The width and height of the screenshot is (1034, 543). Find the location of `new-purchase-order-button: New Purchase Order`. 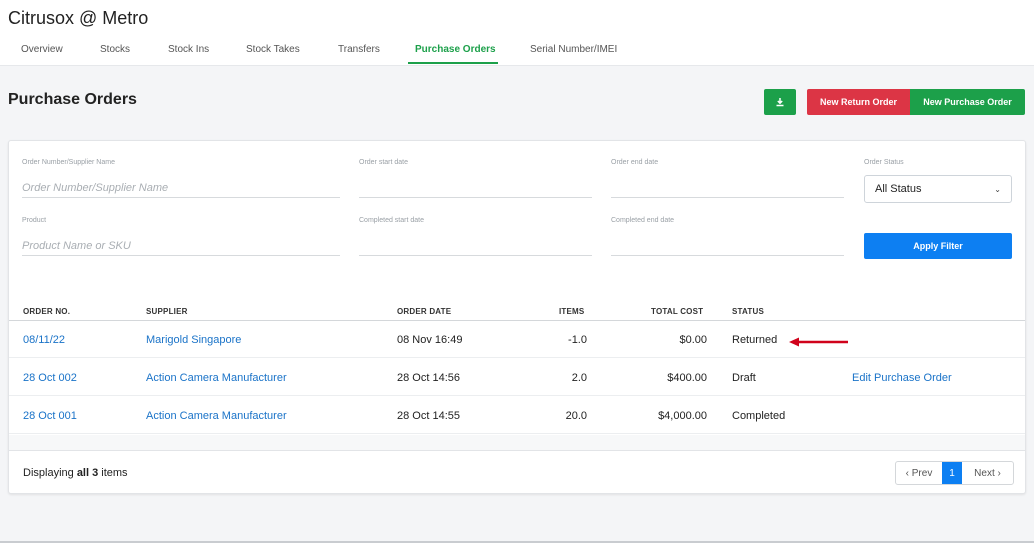

new-purchase-order-button: New Purchase Order is located at coordinates (967, 102).